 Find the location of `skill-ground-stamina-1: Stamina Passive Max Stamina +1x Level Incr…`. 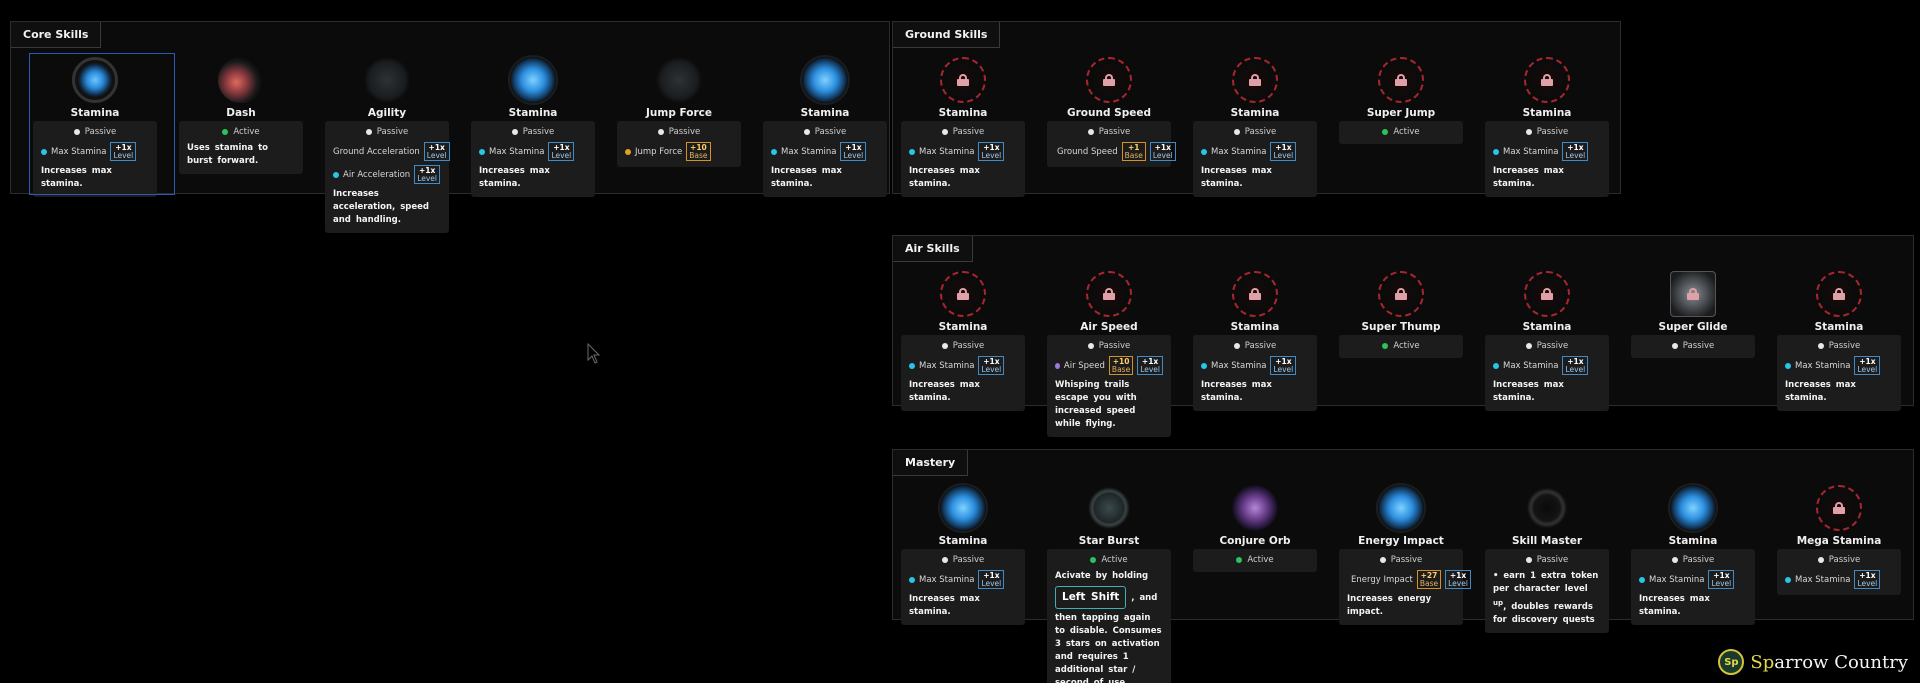

skill-ground-stamina-1: Stamina Passive Max Stamina +1x Level Incr… is located at coordinates (963, 127).